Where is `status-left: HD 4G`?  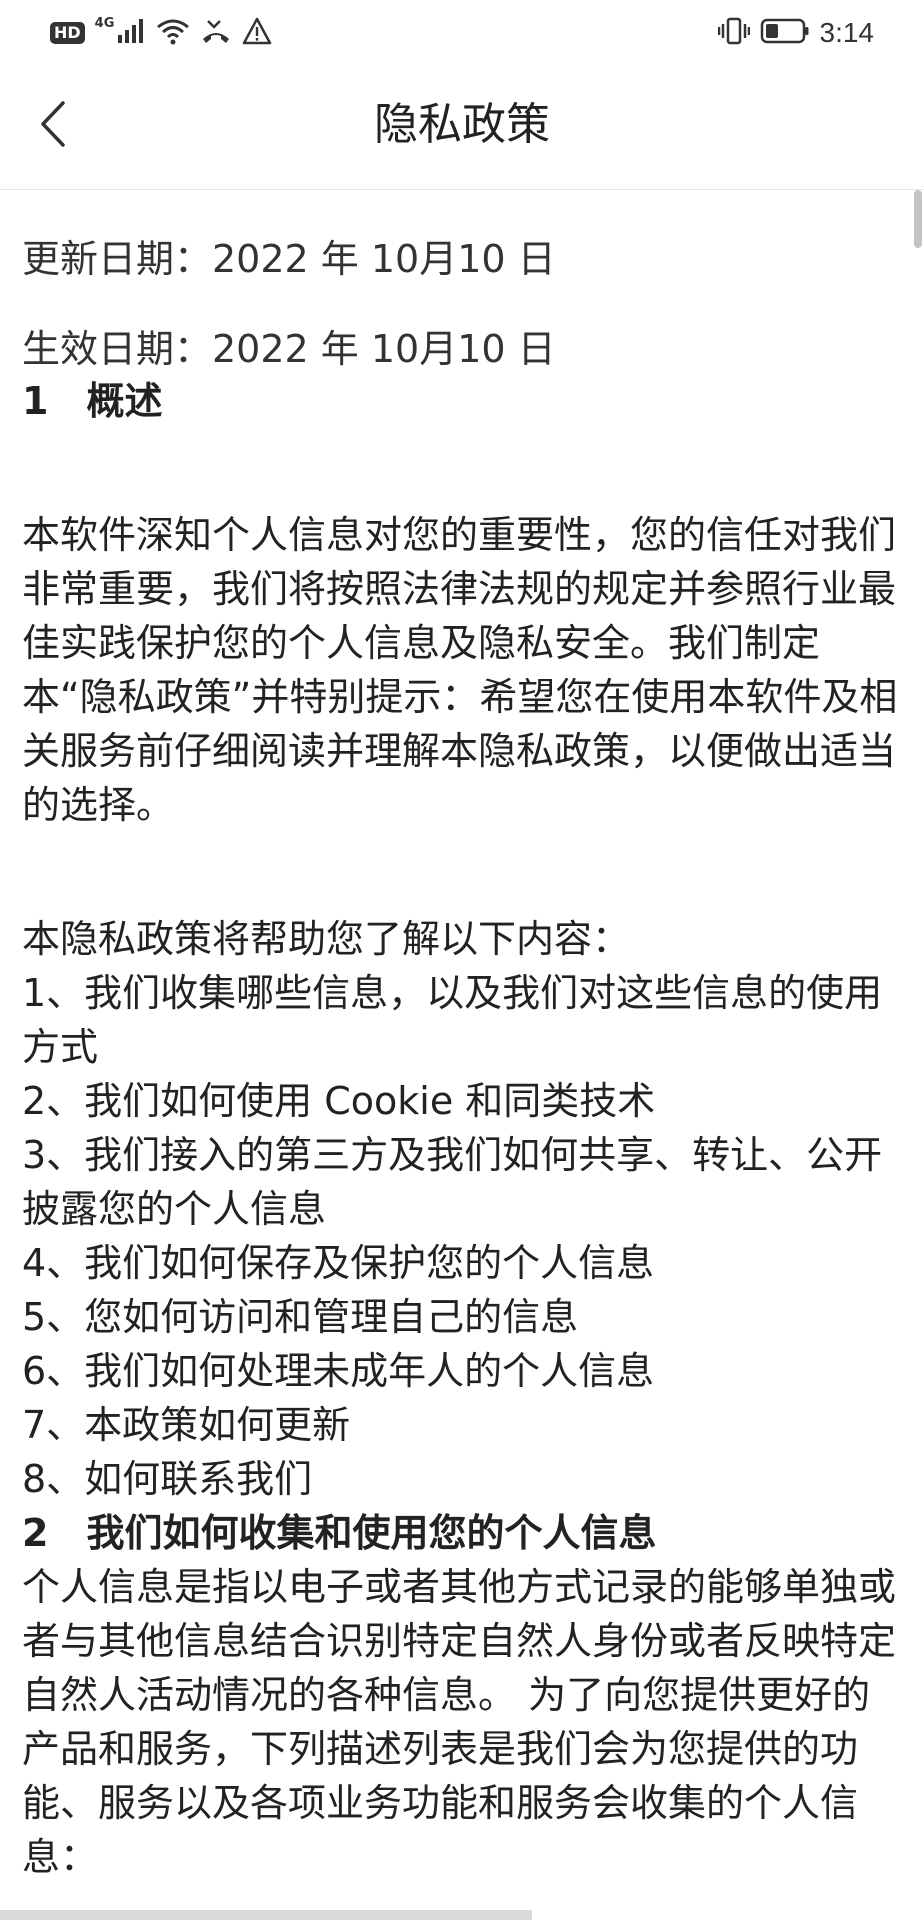
status-left: HD 4G is located at coordinates (161, 32).